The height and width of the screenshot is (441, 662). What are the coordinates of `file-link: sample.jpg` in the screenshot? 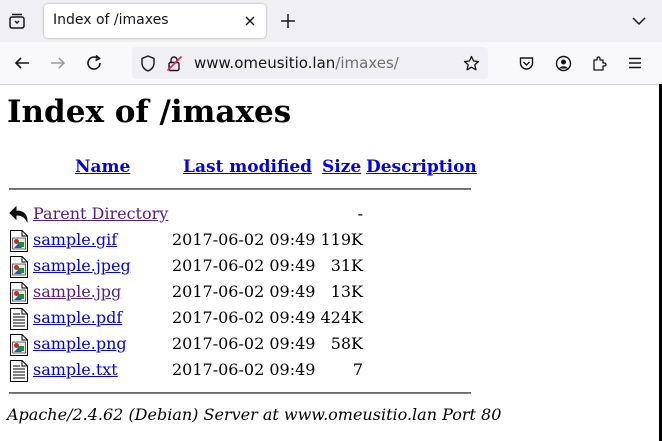 It's located at (77, 291).